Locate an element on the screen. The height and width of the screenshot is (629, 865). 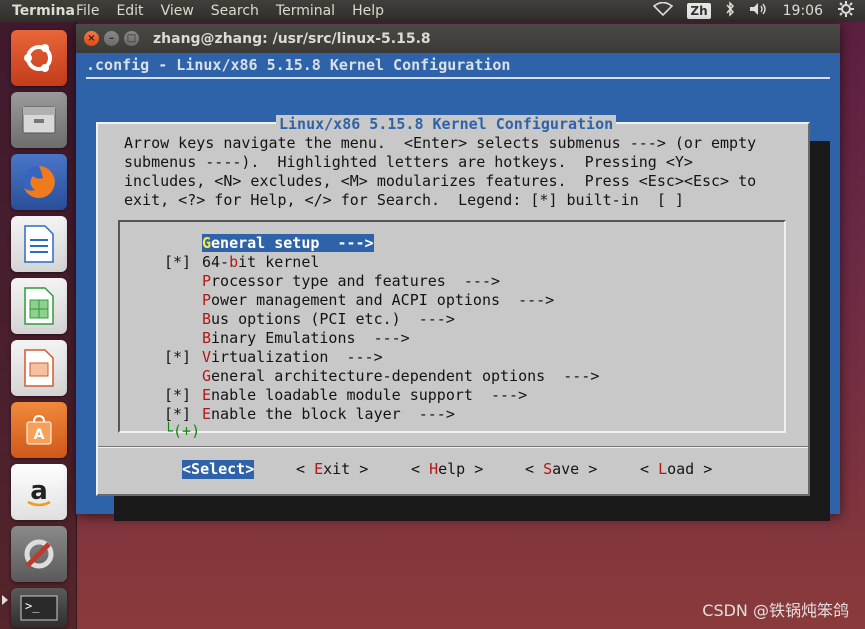
menu-help: Help is located at coordinates (368, 11).